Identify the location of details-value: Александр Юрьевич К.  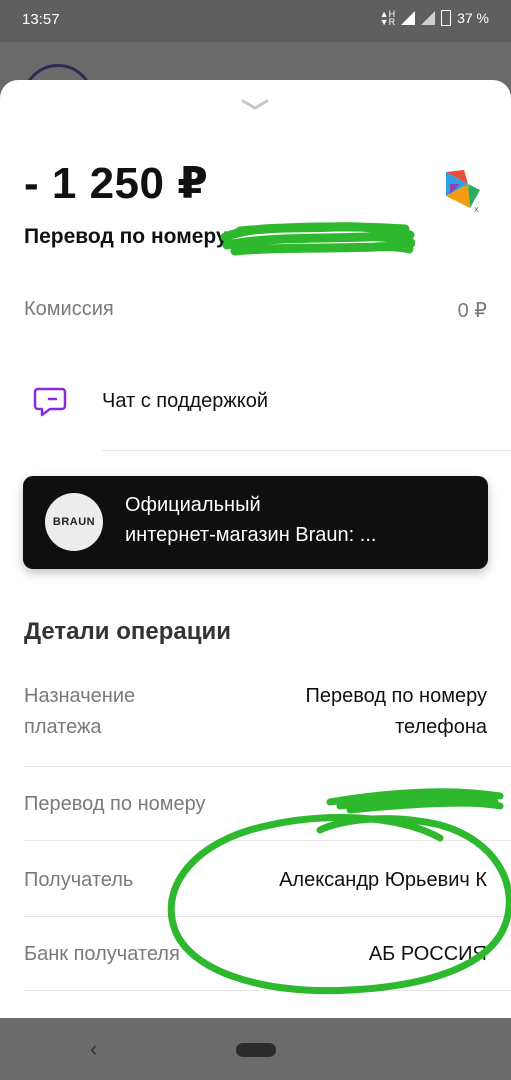
(383, 880).